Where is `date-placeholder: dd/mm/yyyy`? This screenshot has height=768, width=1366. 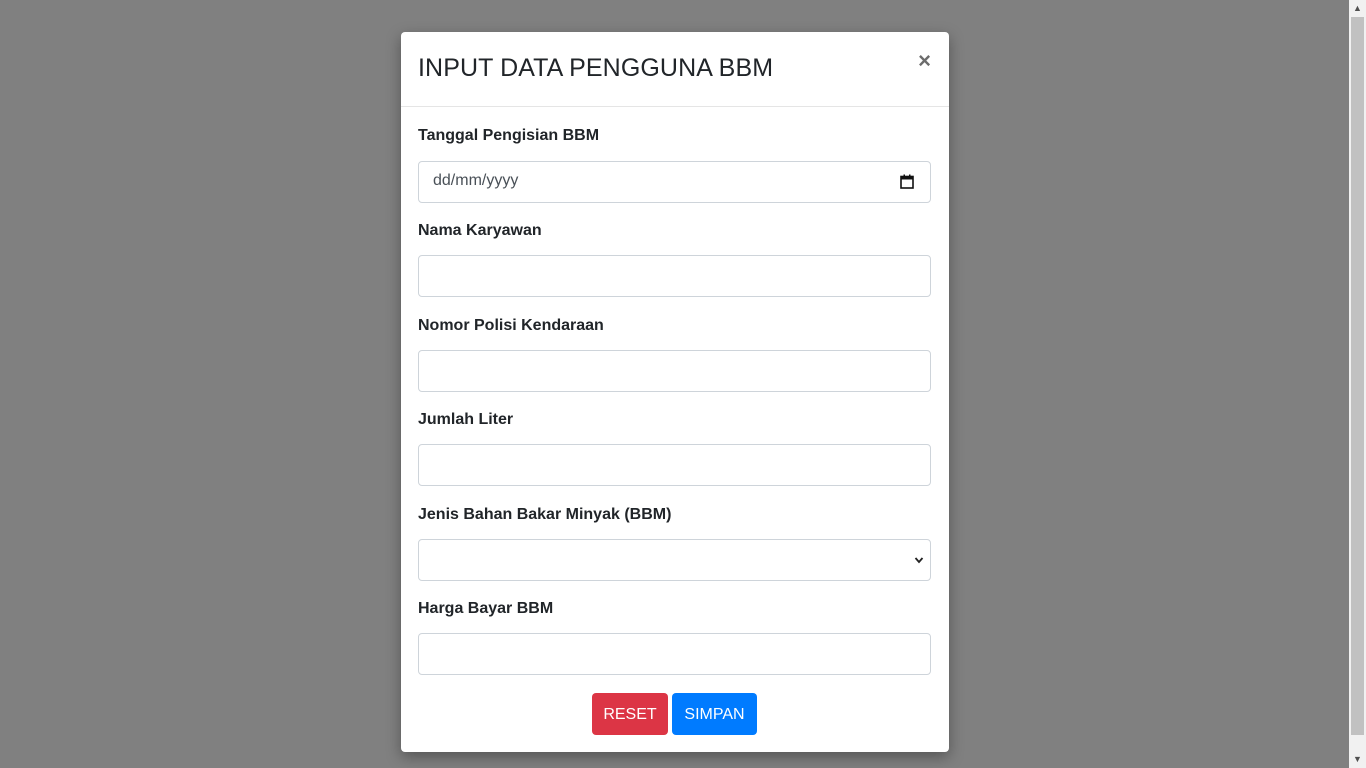 date-placeholder: dd/mm/yyyy is located at coordinates (476, 180).